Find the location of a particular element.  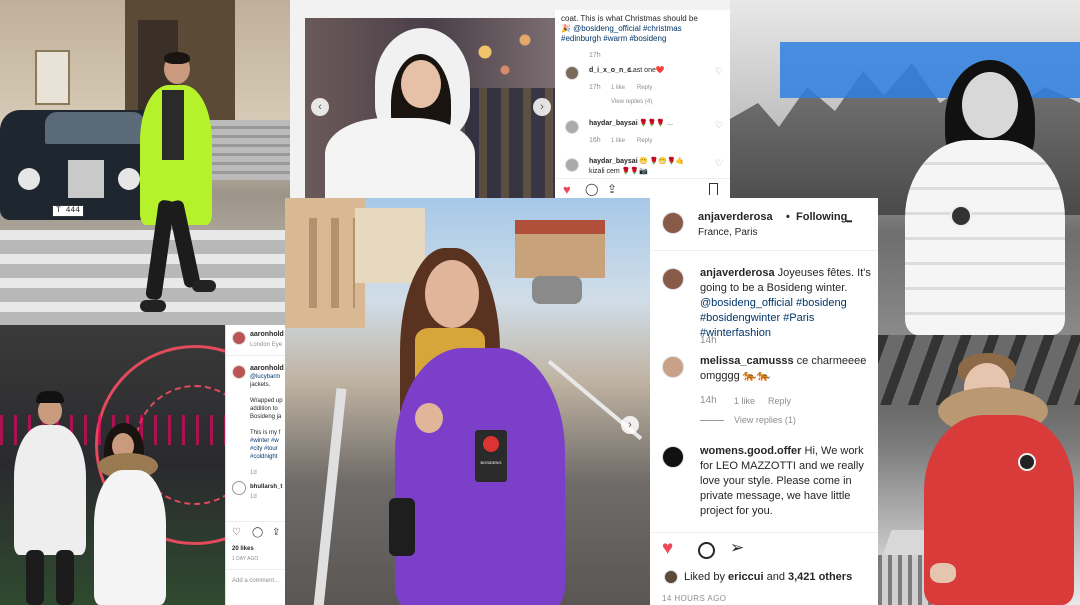

bag is located at coordinates (402, 527).